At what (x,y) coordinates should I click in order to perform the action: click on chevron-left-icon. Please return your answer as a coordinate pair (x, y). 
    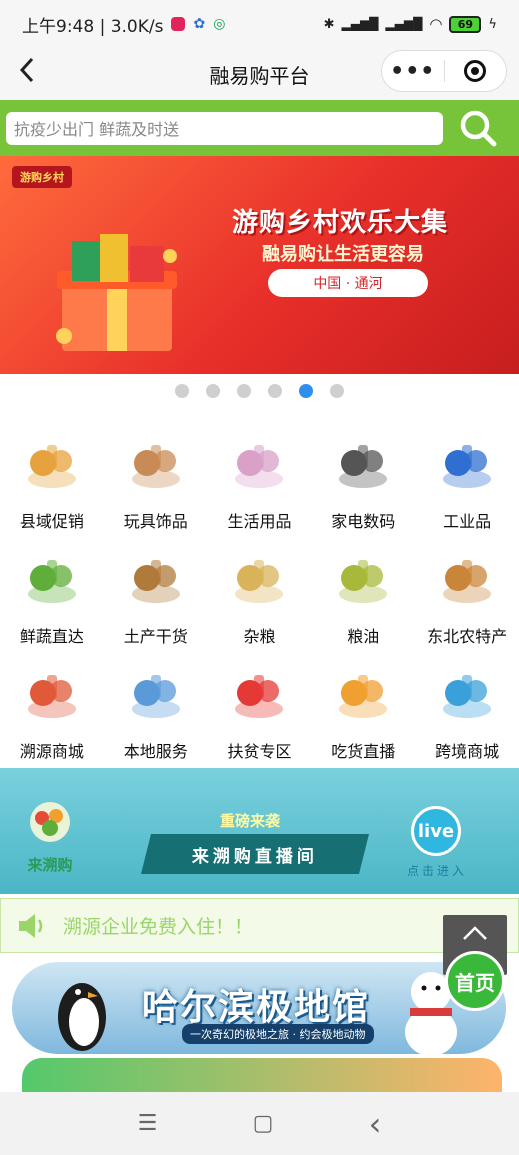
    Looking at the image, I should click on (27, 74).